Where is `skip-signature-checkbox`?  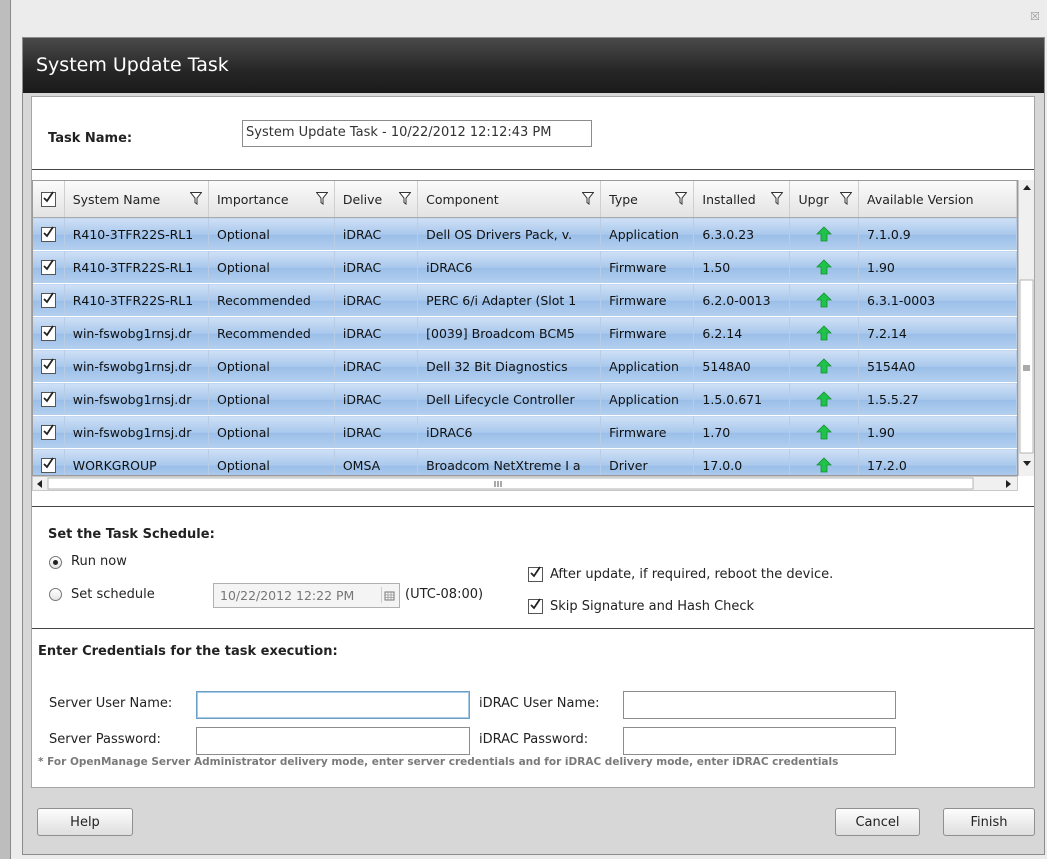 skip-signature-checkbox is located at coordinates (535, 606).